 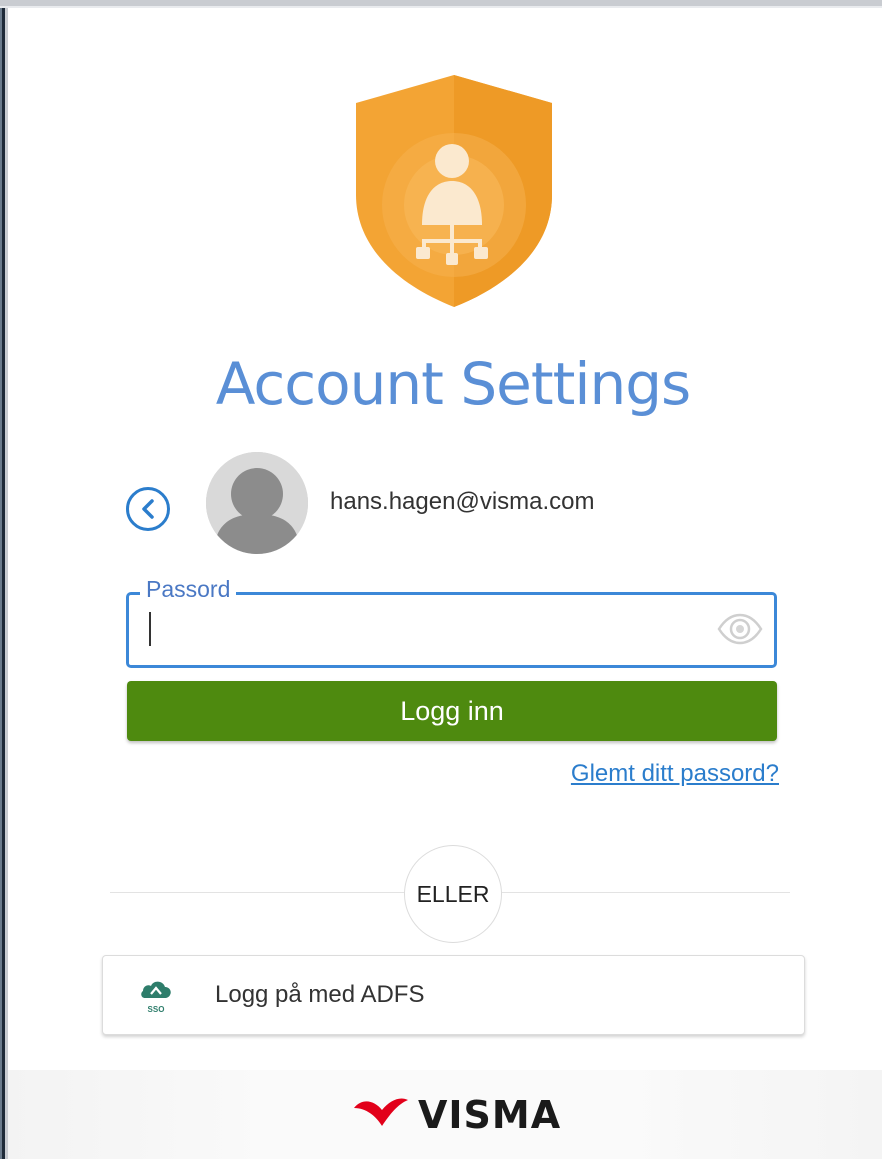 What do you see at coordinates (452, 711) in the screenshot?
I see `login-button: Logg inn` at bounding box center [452, 711].